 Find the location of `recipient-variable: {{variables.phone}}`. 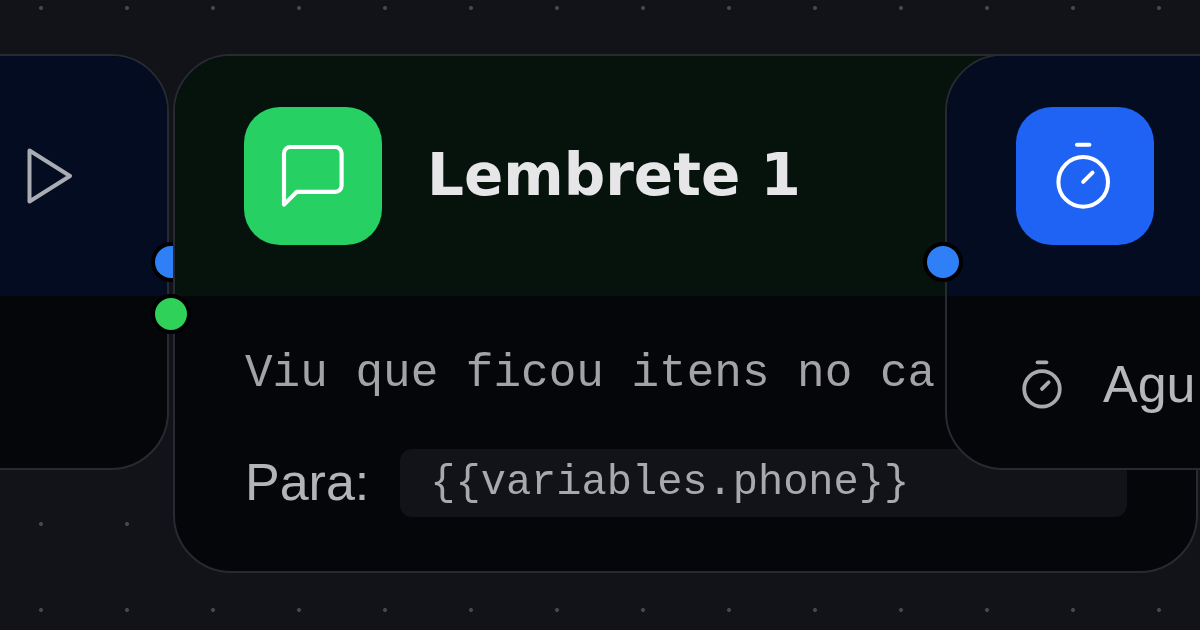

recipient-variable: {{variables.phone}} is located at coordinates (764, 483).